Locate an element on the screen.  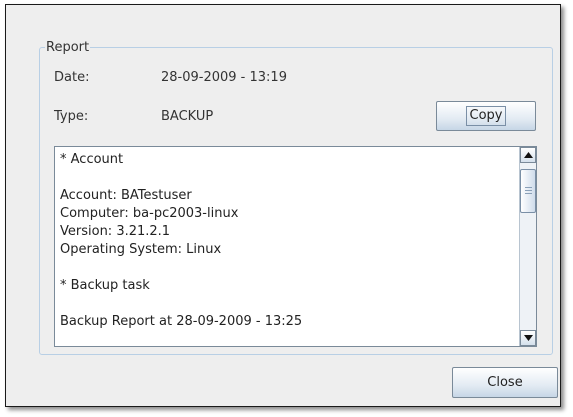
date-label: Date: is located at coordinates (72, 77).